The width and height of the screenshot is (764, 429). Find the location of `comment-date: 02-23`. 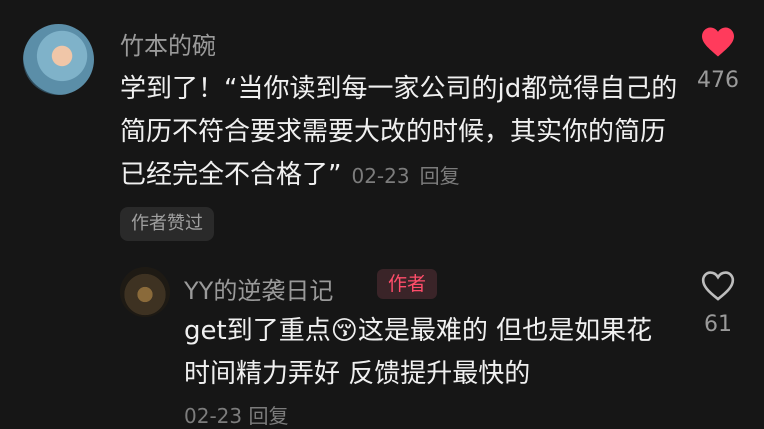

comment-date: 02-23 is located at coordinates (380, 176).